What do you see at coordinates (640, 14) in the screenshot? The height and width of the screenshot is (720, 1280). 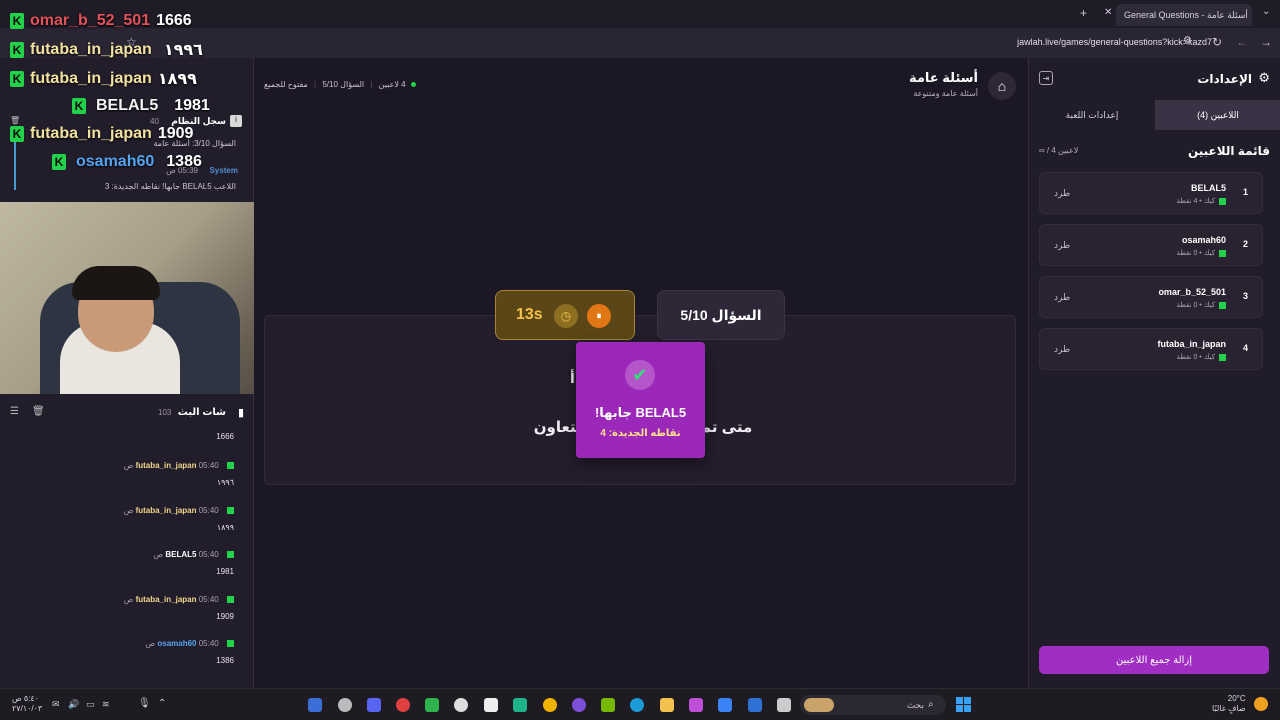 I see `tab-bar: General Questions - أسئلة عامة ✕ + ⌄` at bounding box center [640, 14].